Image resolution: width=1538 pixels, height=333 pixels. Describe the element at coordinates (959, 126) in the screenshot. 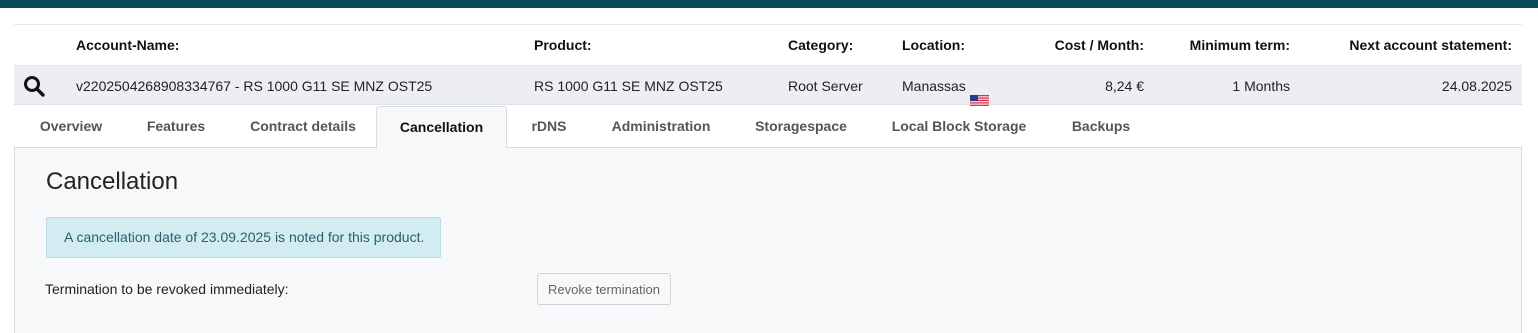

I see `tab-local-block-storage: Local Block Storage` at that location.